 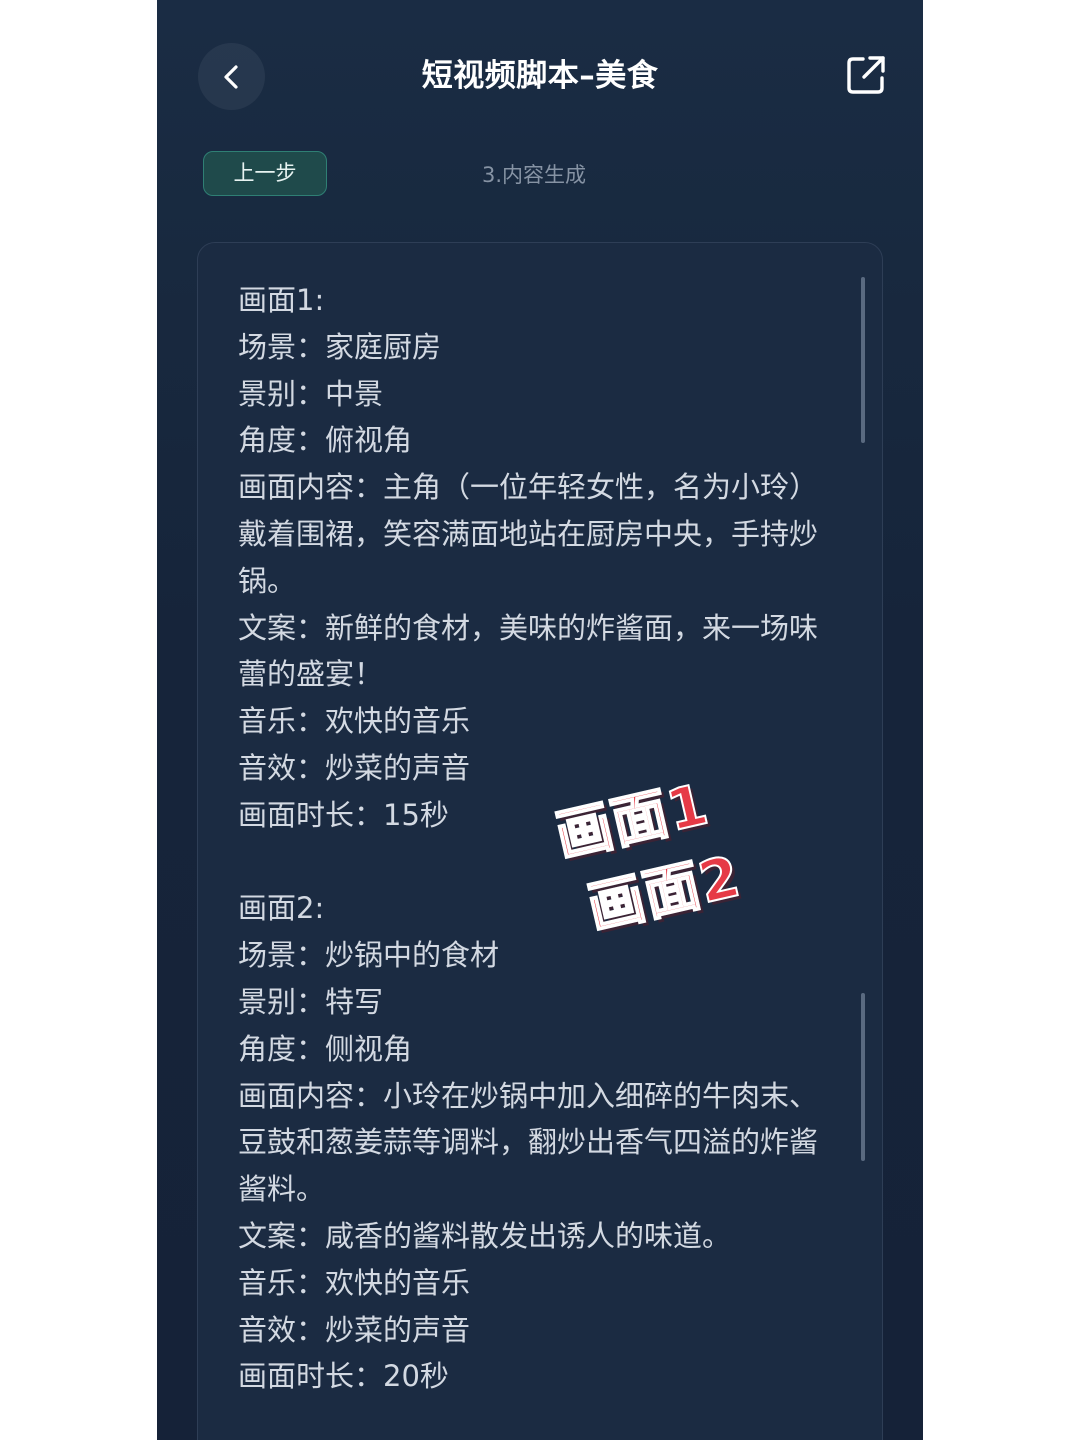 What do you see at coordinates (534, 175) in the screenshot?
I see `step-indicator: 3.内容生成` at bounding box center [534, 175].